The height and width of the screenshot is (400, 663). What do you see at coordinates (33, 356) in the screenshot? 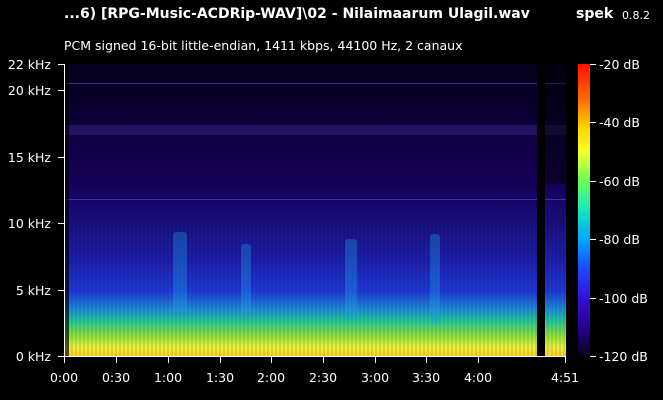
I see `y-label-0khz: 0 kHz` at bounding box center [33, 356].